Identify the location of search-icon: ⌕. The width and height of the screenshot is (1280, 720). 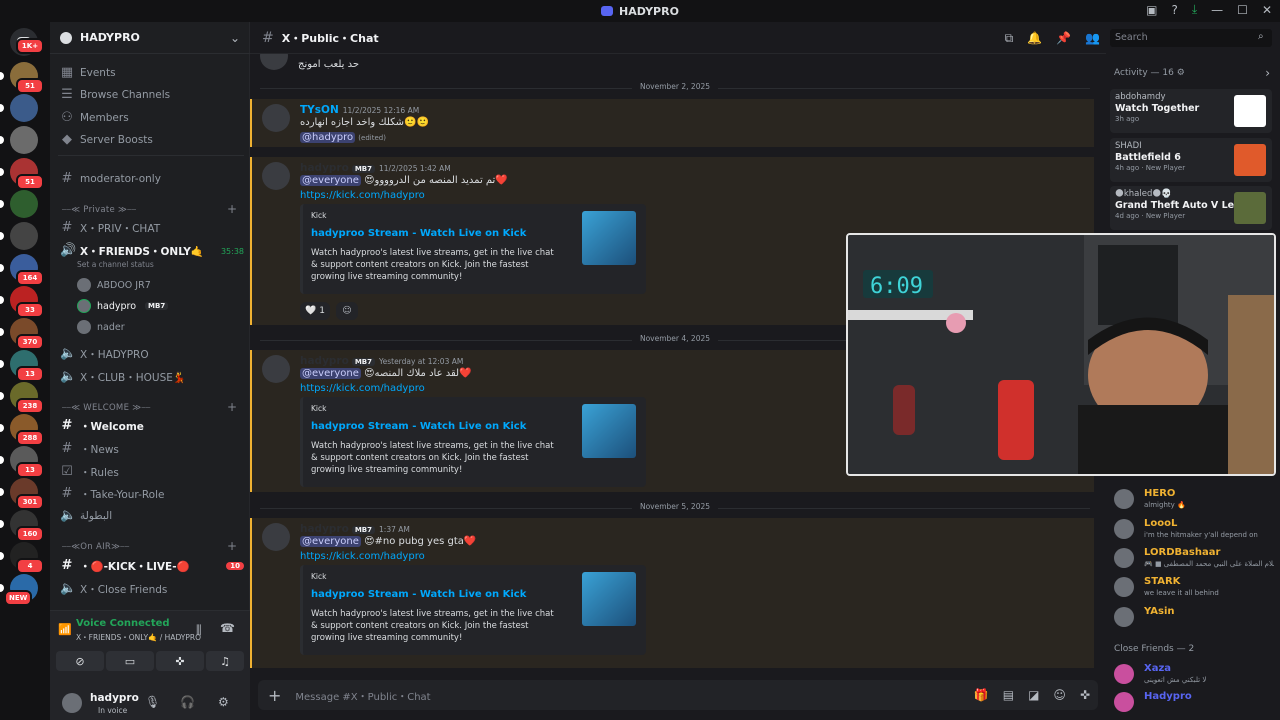
(1261, 36).